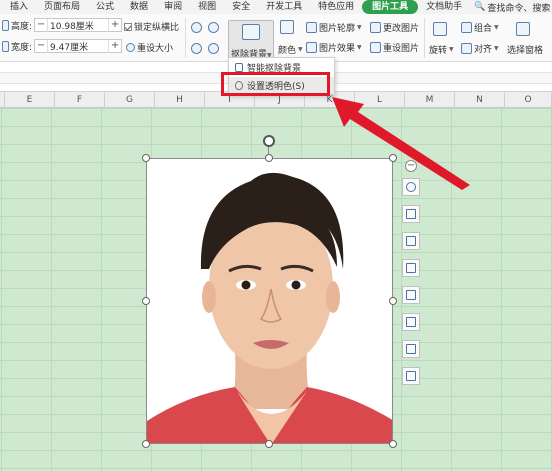 The width and height of the screenshot is (552, 471). What do you see at coordinates (241, 7) in the screenshot?
I see `tab-security: 安全` at bounding box center [241, 7].